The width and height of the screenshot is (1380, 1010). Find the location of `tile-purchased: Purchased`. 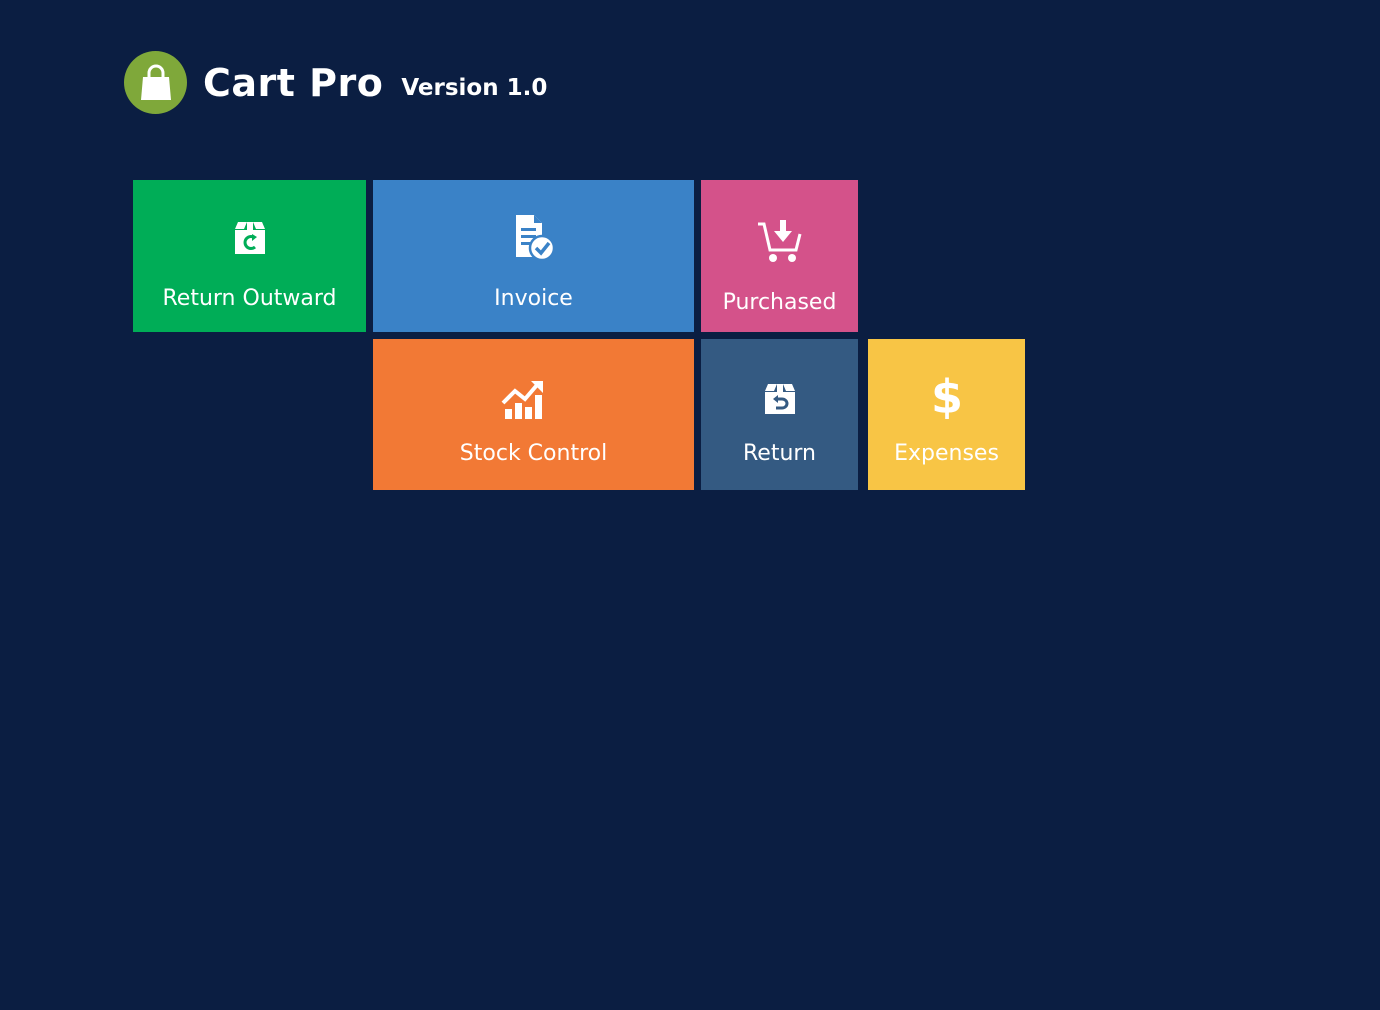

tile-purchased: Purchased is located at coordinates (779, 256).